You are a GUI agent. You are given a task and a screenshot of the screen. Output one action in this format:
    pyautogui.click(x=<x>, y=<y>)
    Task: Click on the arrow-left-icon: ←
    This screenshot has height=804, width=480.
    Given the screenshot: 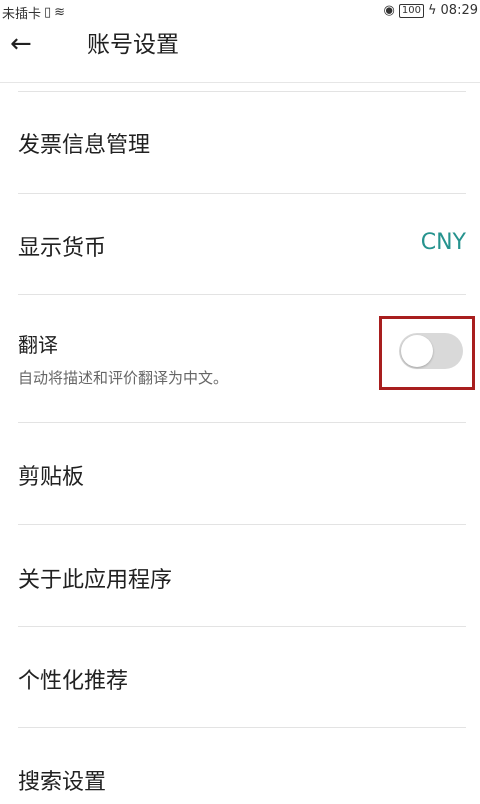 What is the action you would take?
    pyautogui.click(x=21, y=44)
    